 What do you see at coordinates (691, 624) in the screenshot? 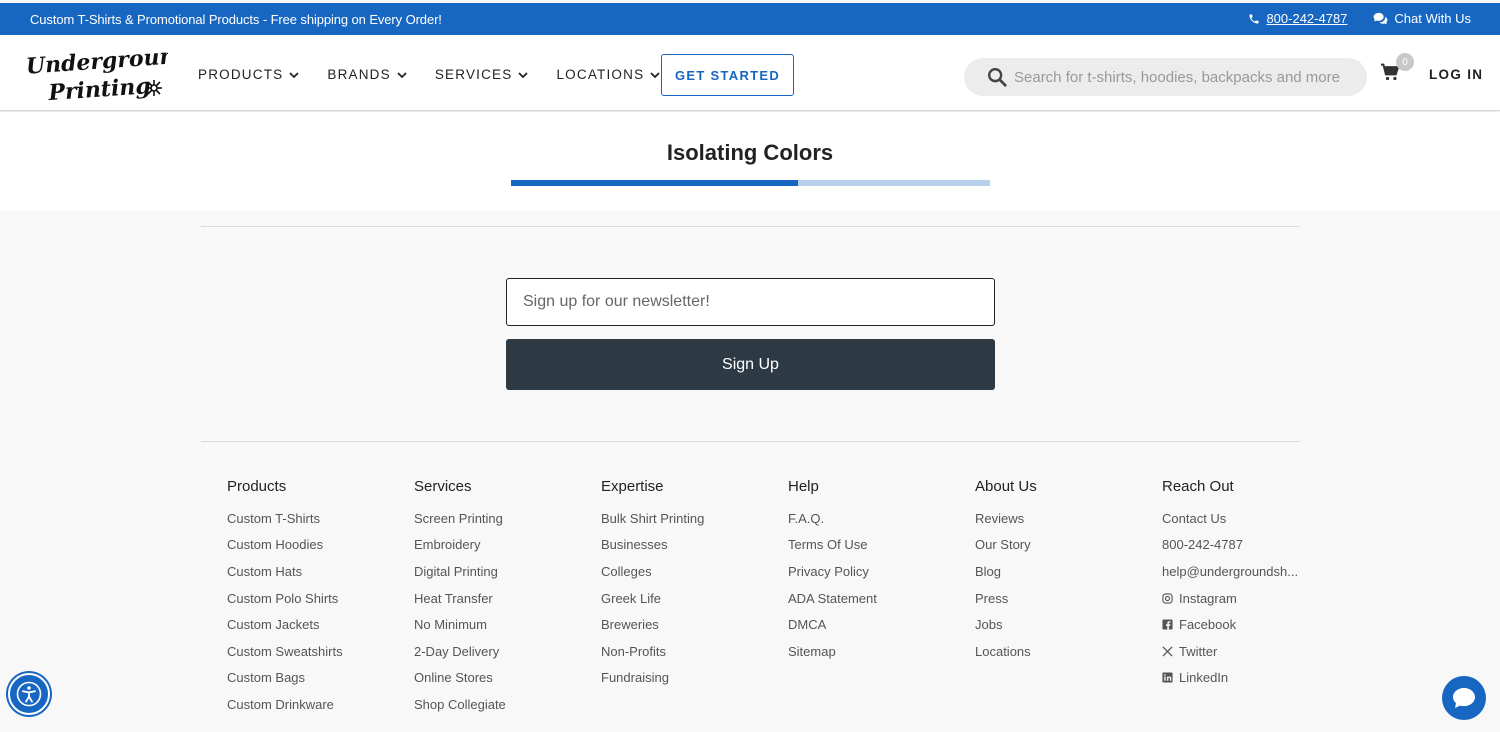
I see `footer-link: Breweries` at bounding box center [691, 624].